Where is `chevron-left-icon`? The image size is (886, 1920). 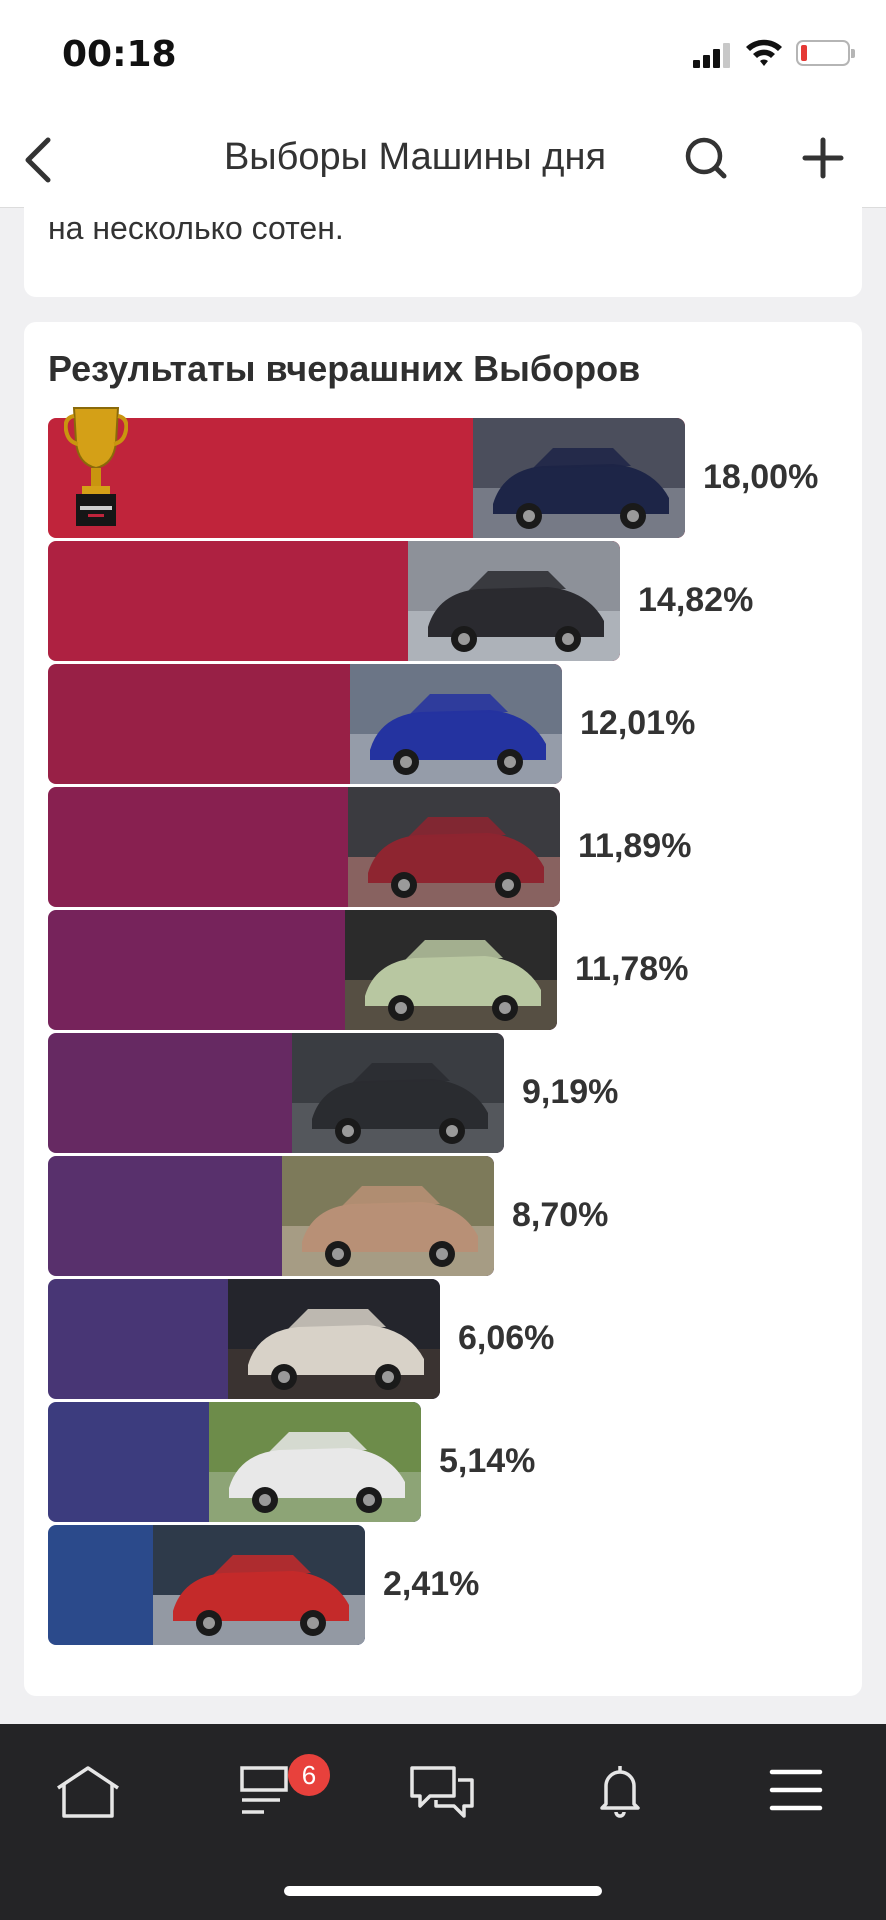
chevron-left-icon is located at coordinates (38, 160).